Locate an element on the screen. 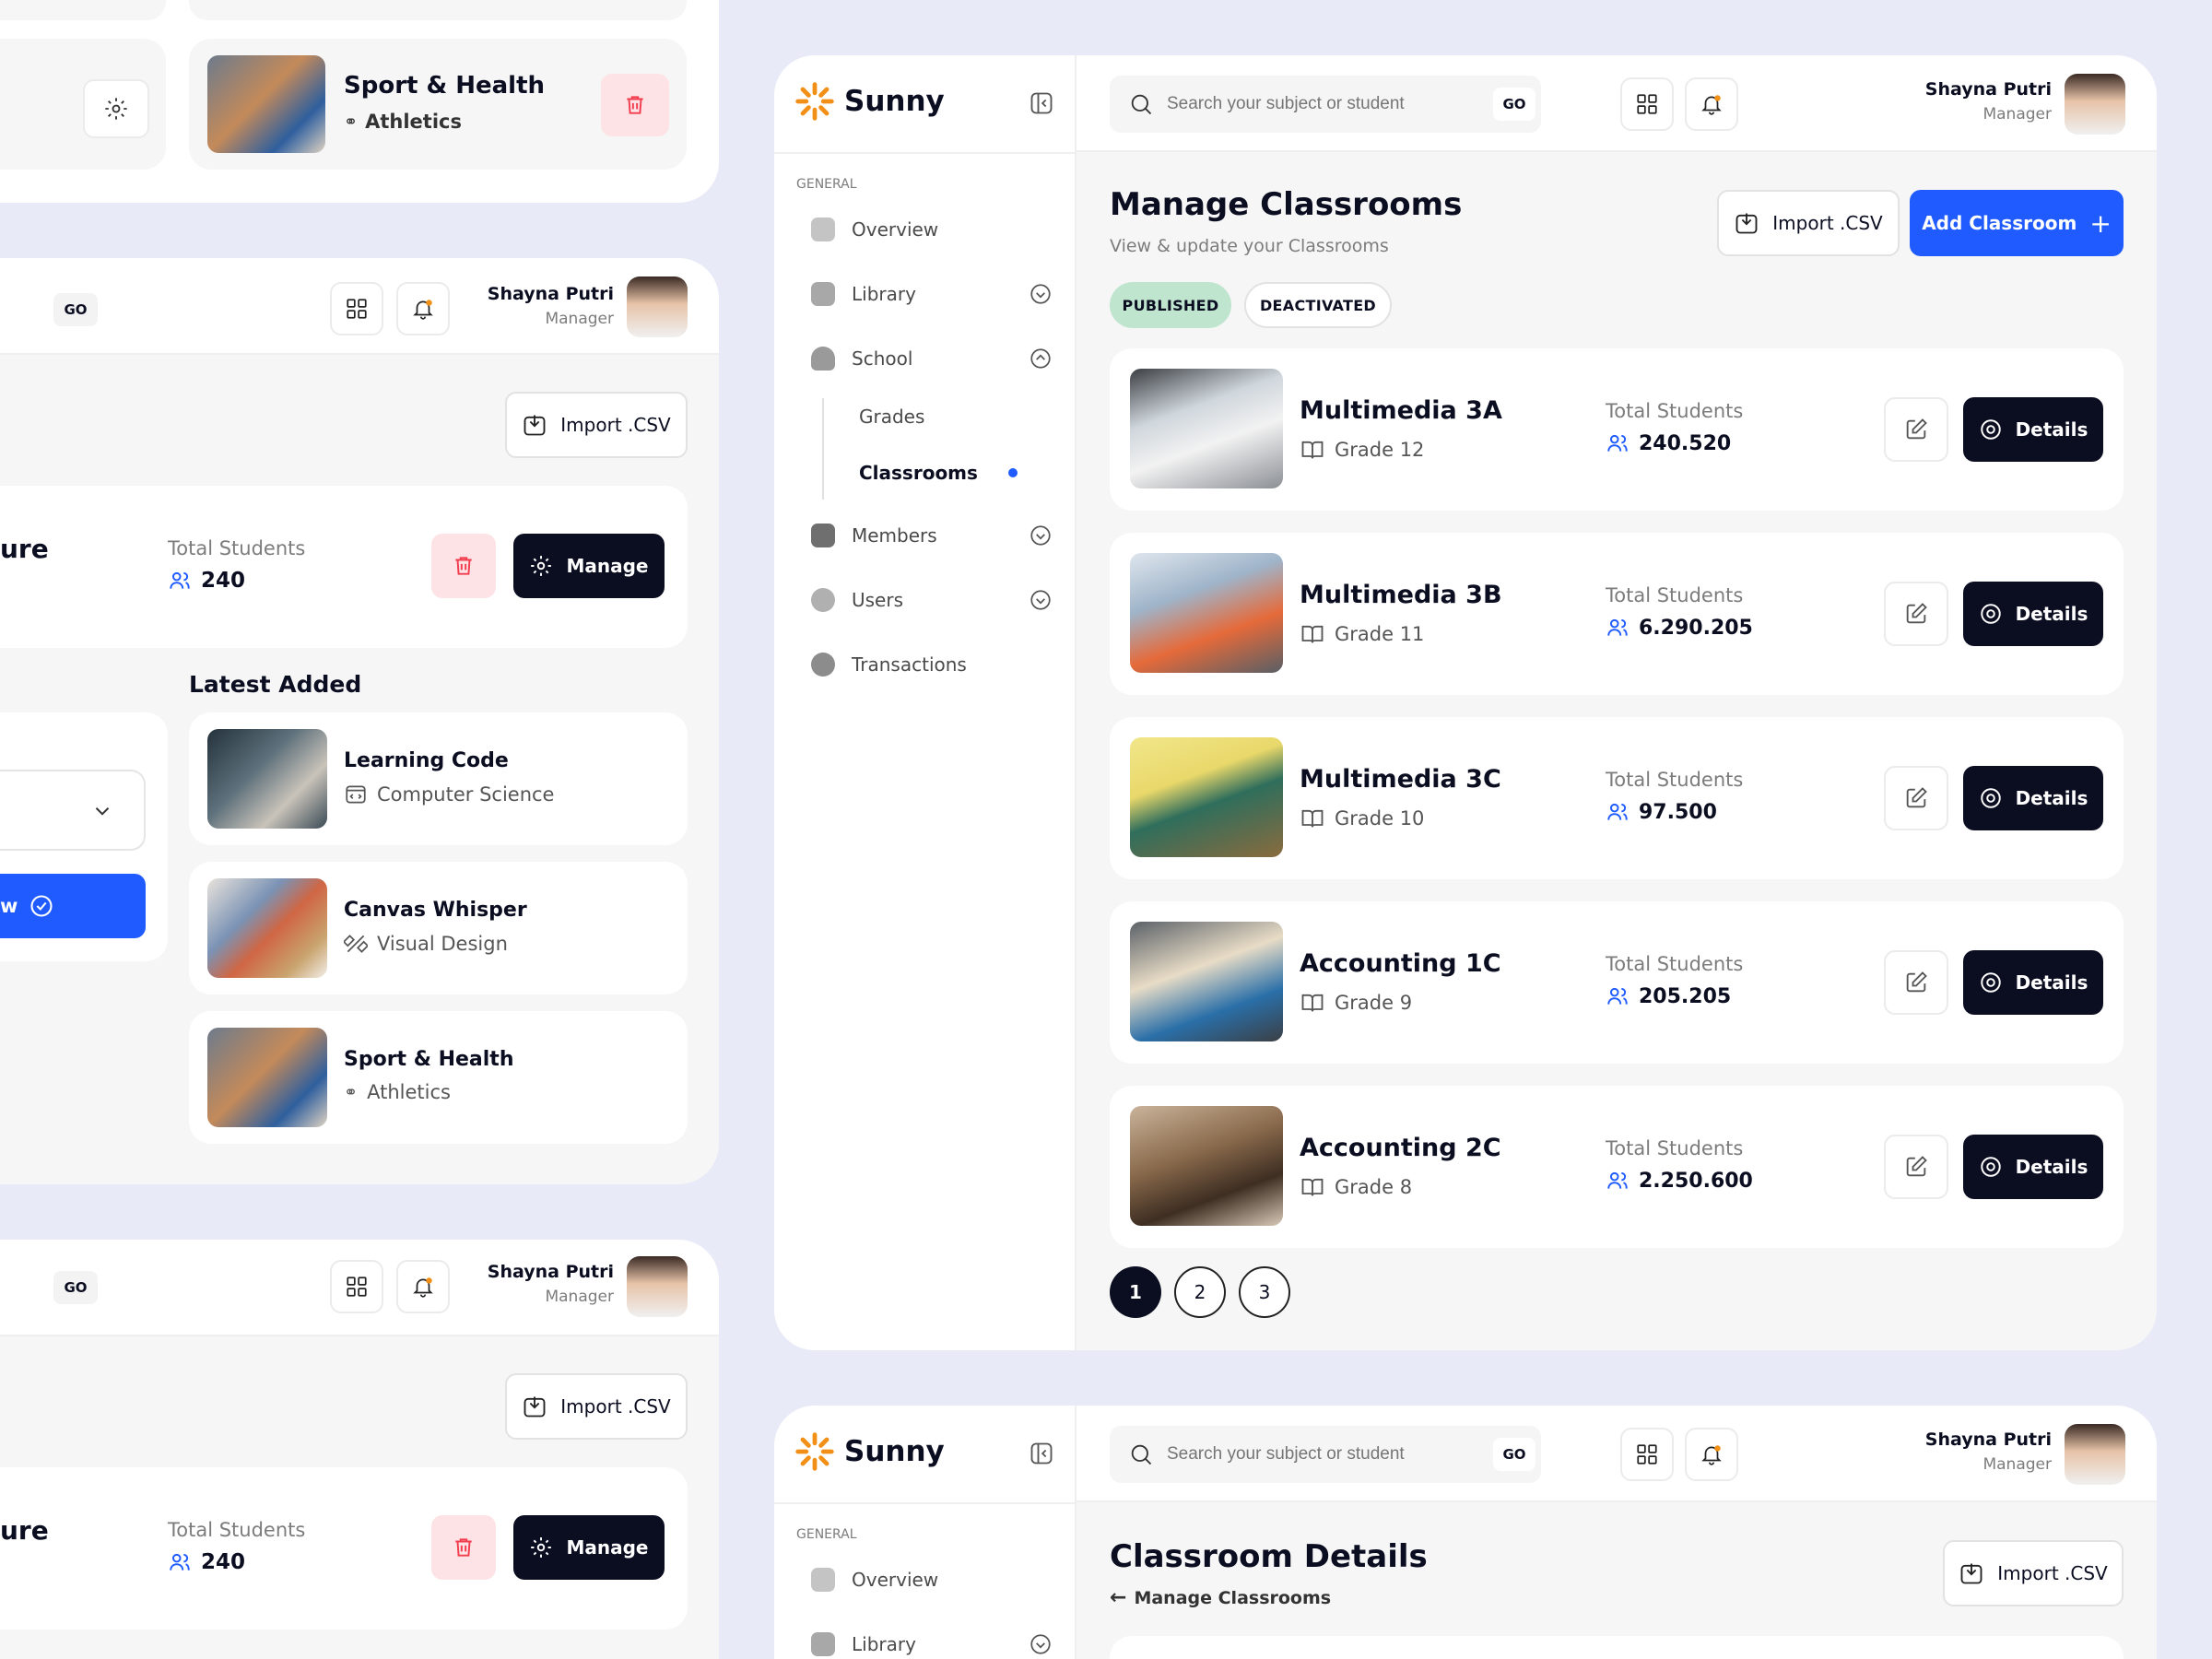 The height and width of the screenshot is (1659, 2212). sidebar-item-members: Members is located at coordinates (932, 535).